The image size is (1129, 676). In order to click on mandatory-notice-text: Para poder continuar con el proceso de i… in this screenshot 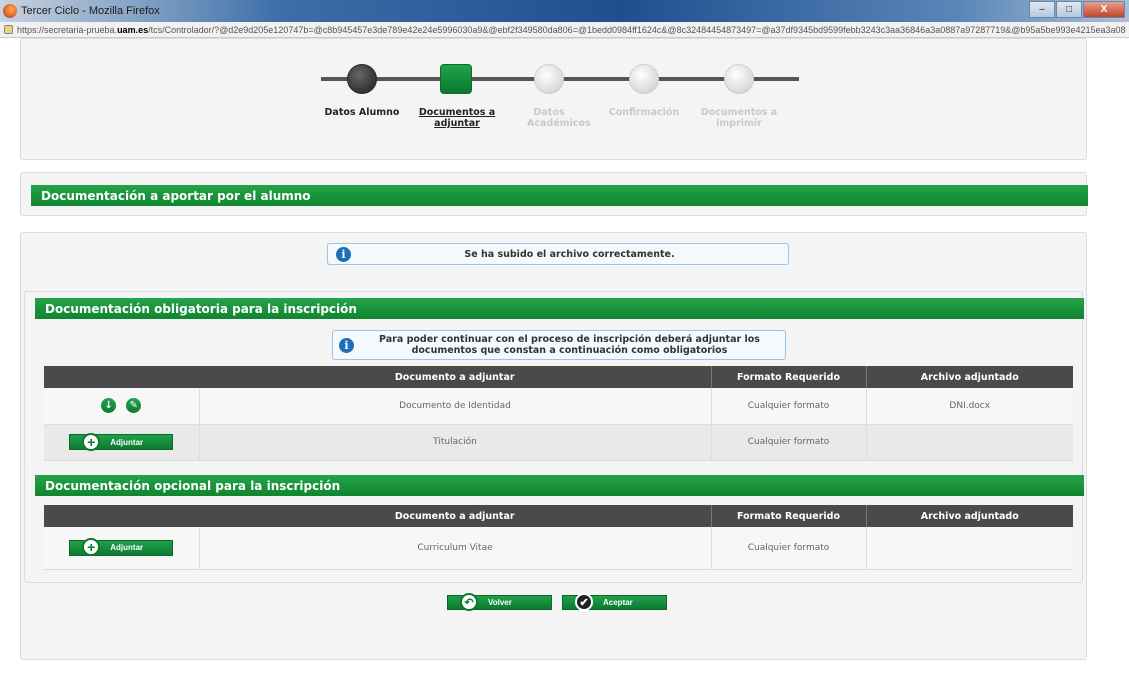, I will do `click(569, 345)`.